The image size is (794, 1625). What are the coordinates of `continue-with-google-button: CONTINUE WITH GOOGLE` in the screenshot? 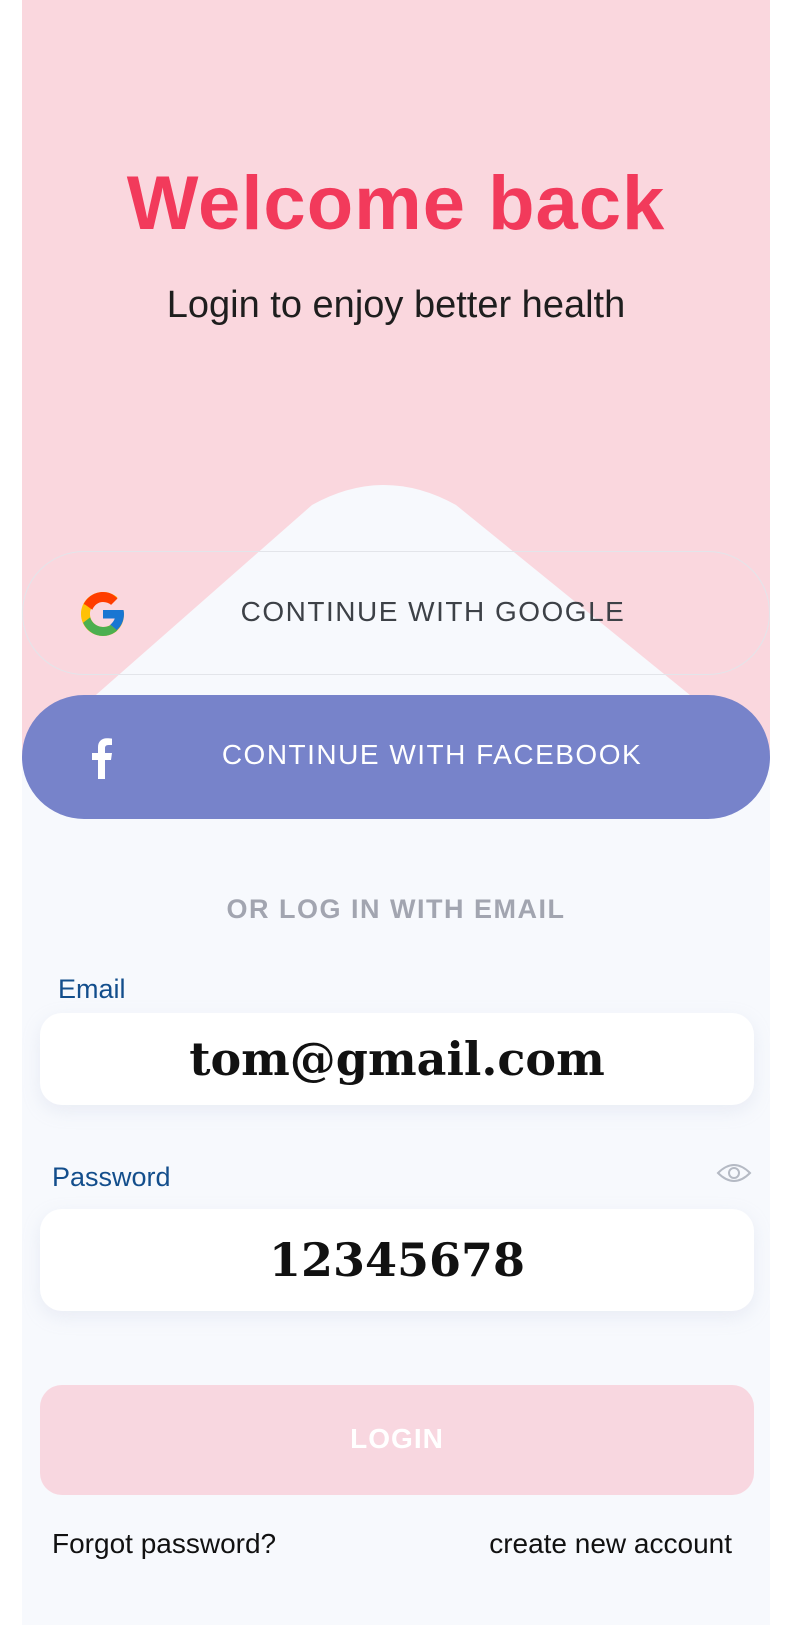 It's located at (396, 613).